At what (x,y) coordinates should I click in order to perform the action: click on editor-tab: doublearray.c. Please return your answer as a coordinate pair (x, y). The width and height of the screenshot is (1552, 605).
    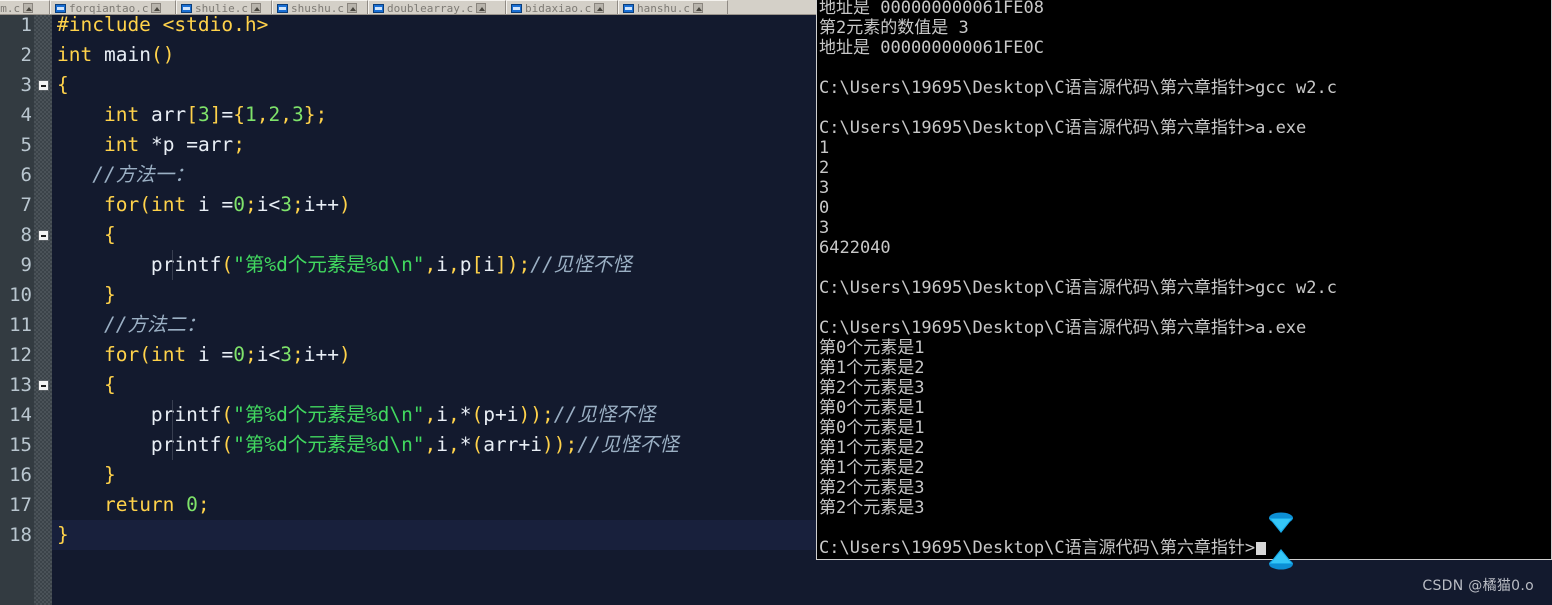
    Looking at the image, I should click on (437, 7).